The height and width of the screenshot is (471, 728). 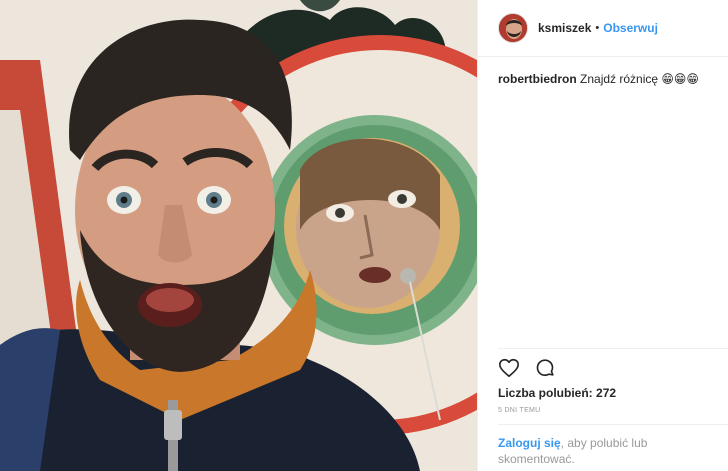 What do you see at coordinates (527, 368) in the screenshot?
I see `post-actions` at bounding box center [527, 368].